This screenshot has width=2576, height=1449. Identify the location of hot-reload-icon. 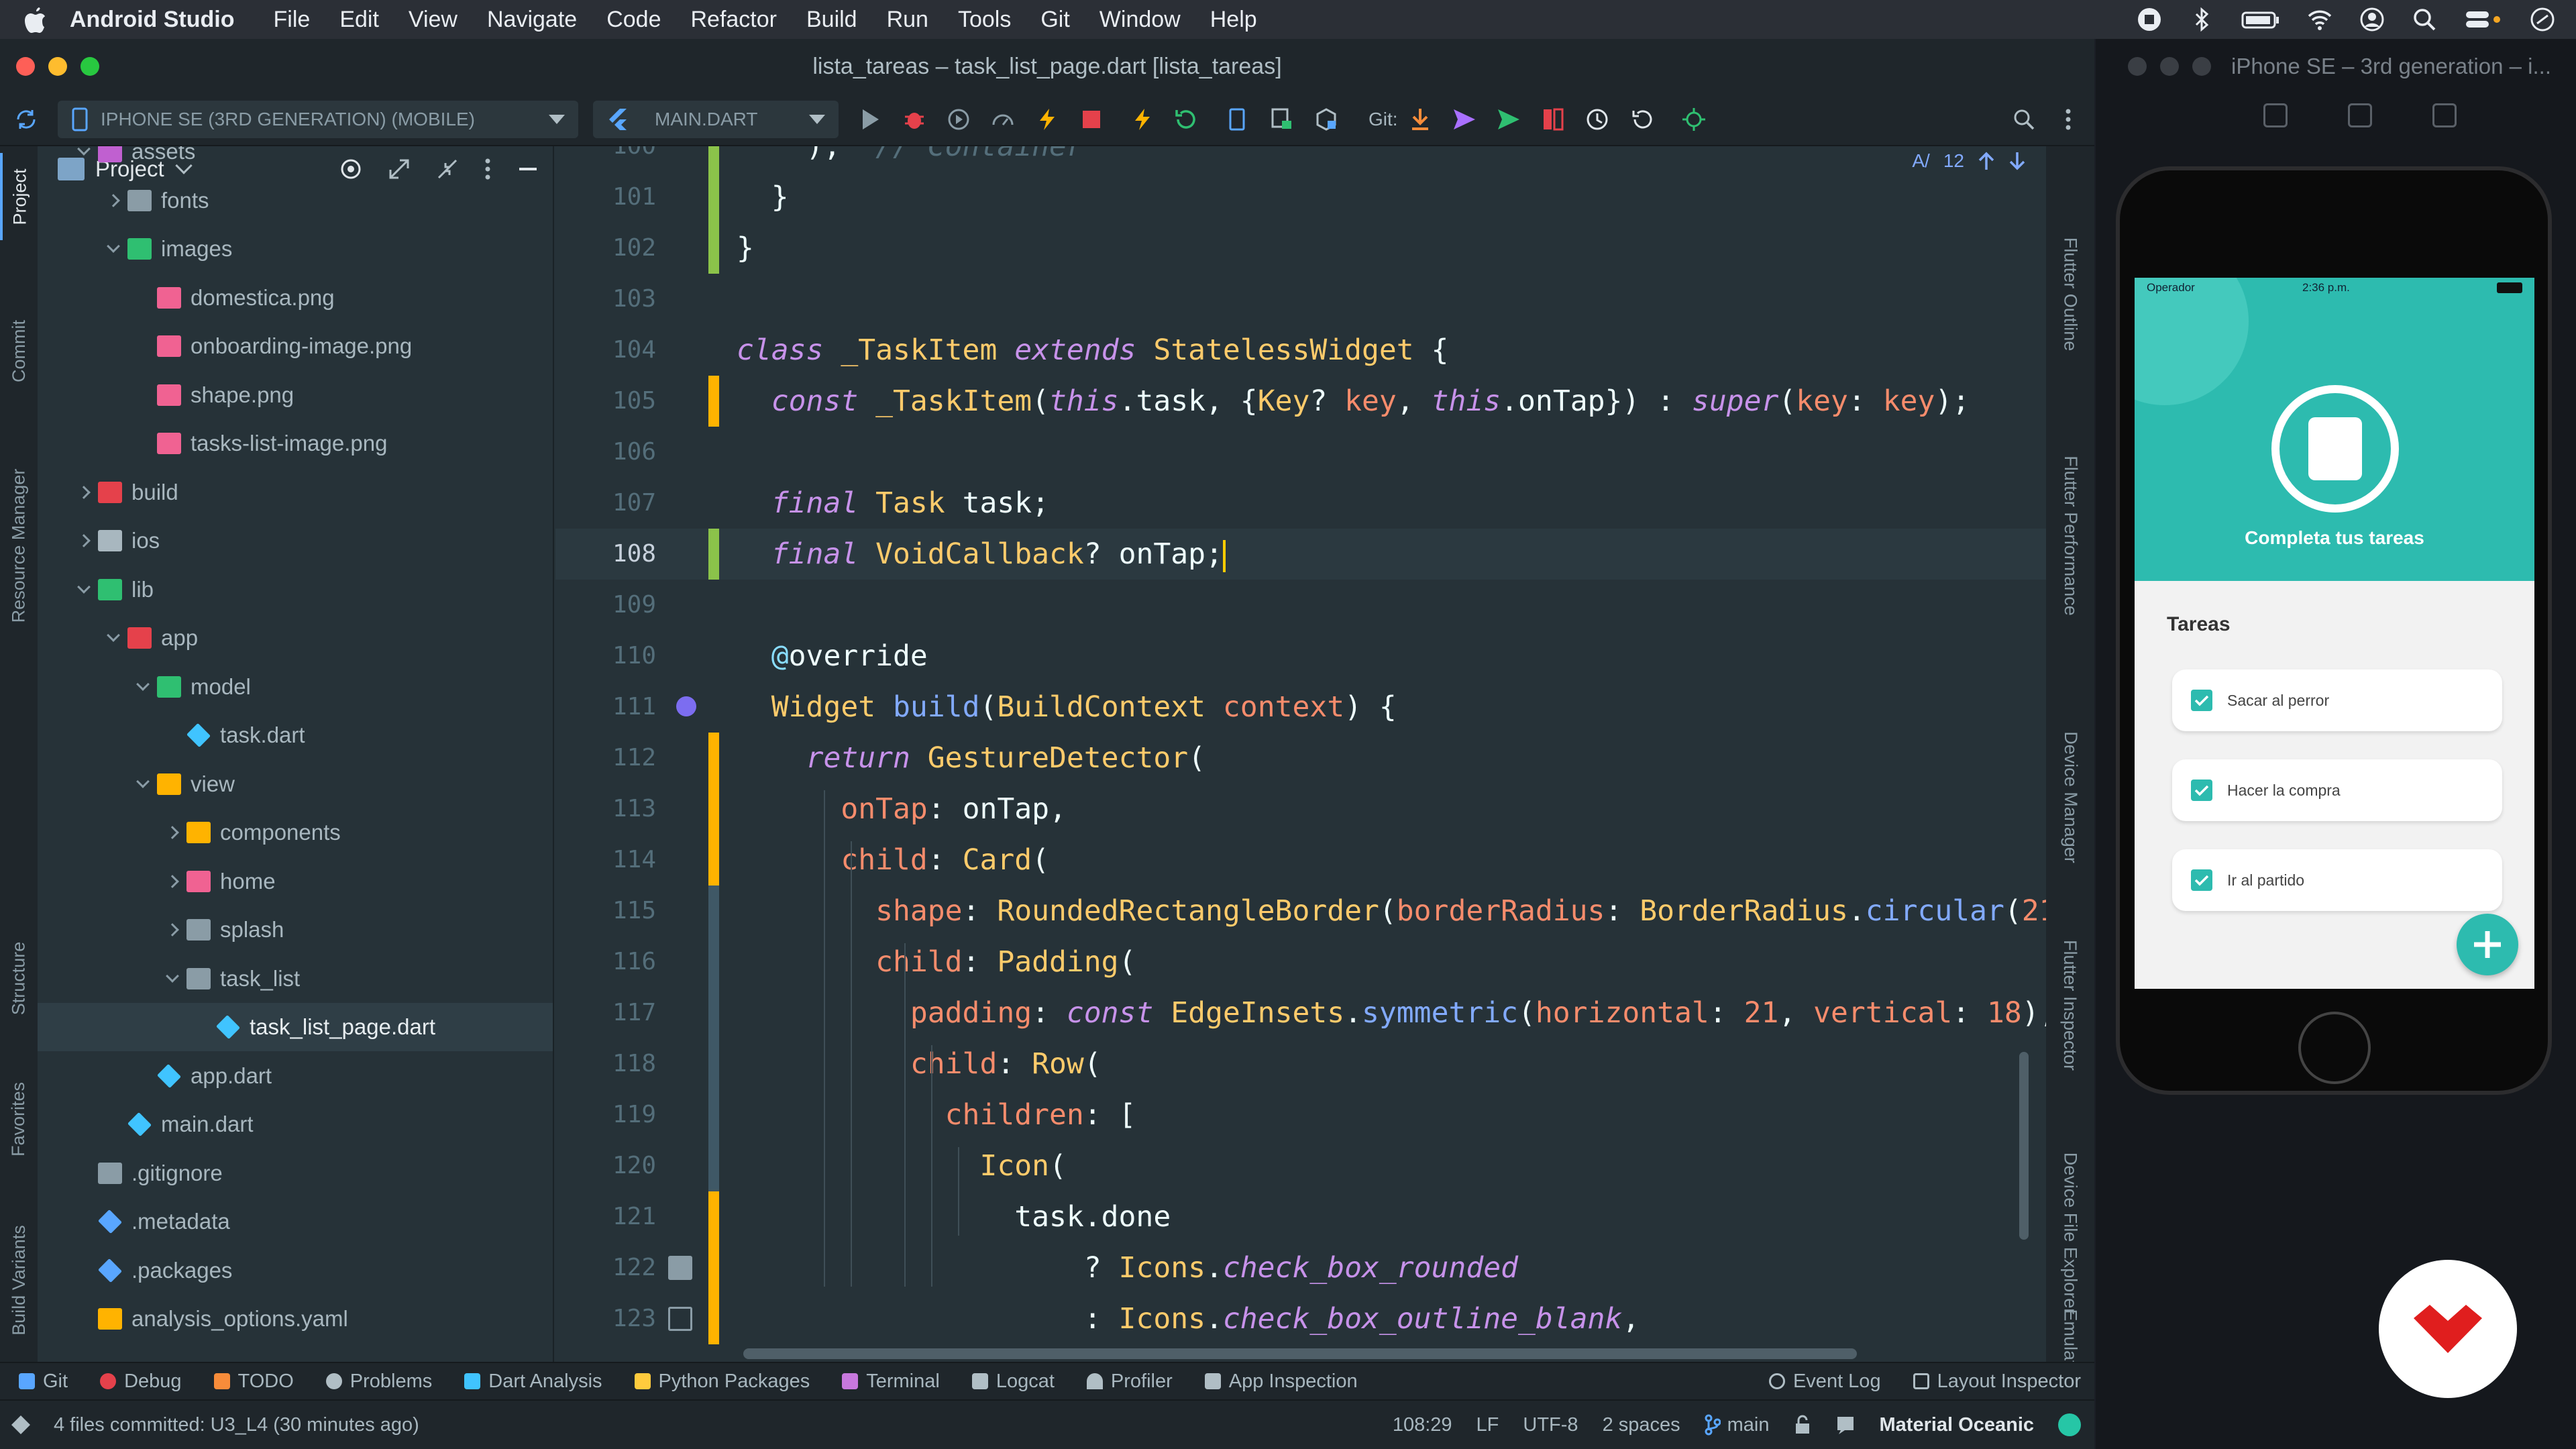
(1047, 119).